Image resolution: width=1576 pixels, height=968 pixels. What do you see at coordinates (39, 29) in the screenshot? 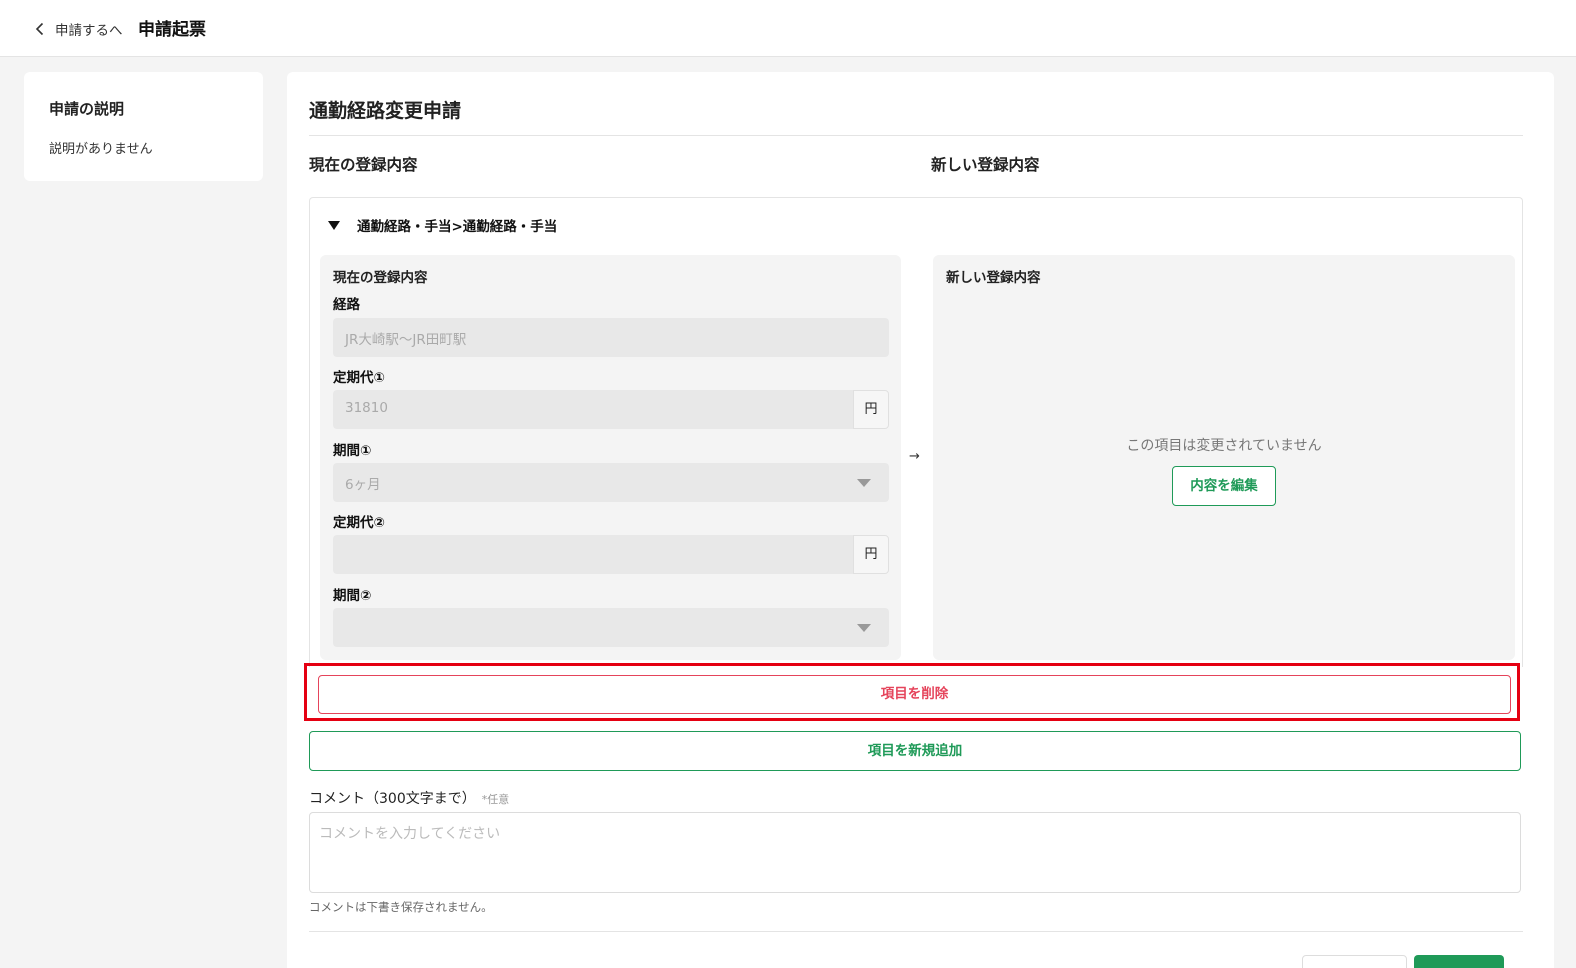
I see `chevron-left-icon` at bounding box center [39, 29].